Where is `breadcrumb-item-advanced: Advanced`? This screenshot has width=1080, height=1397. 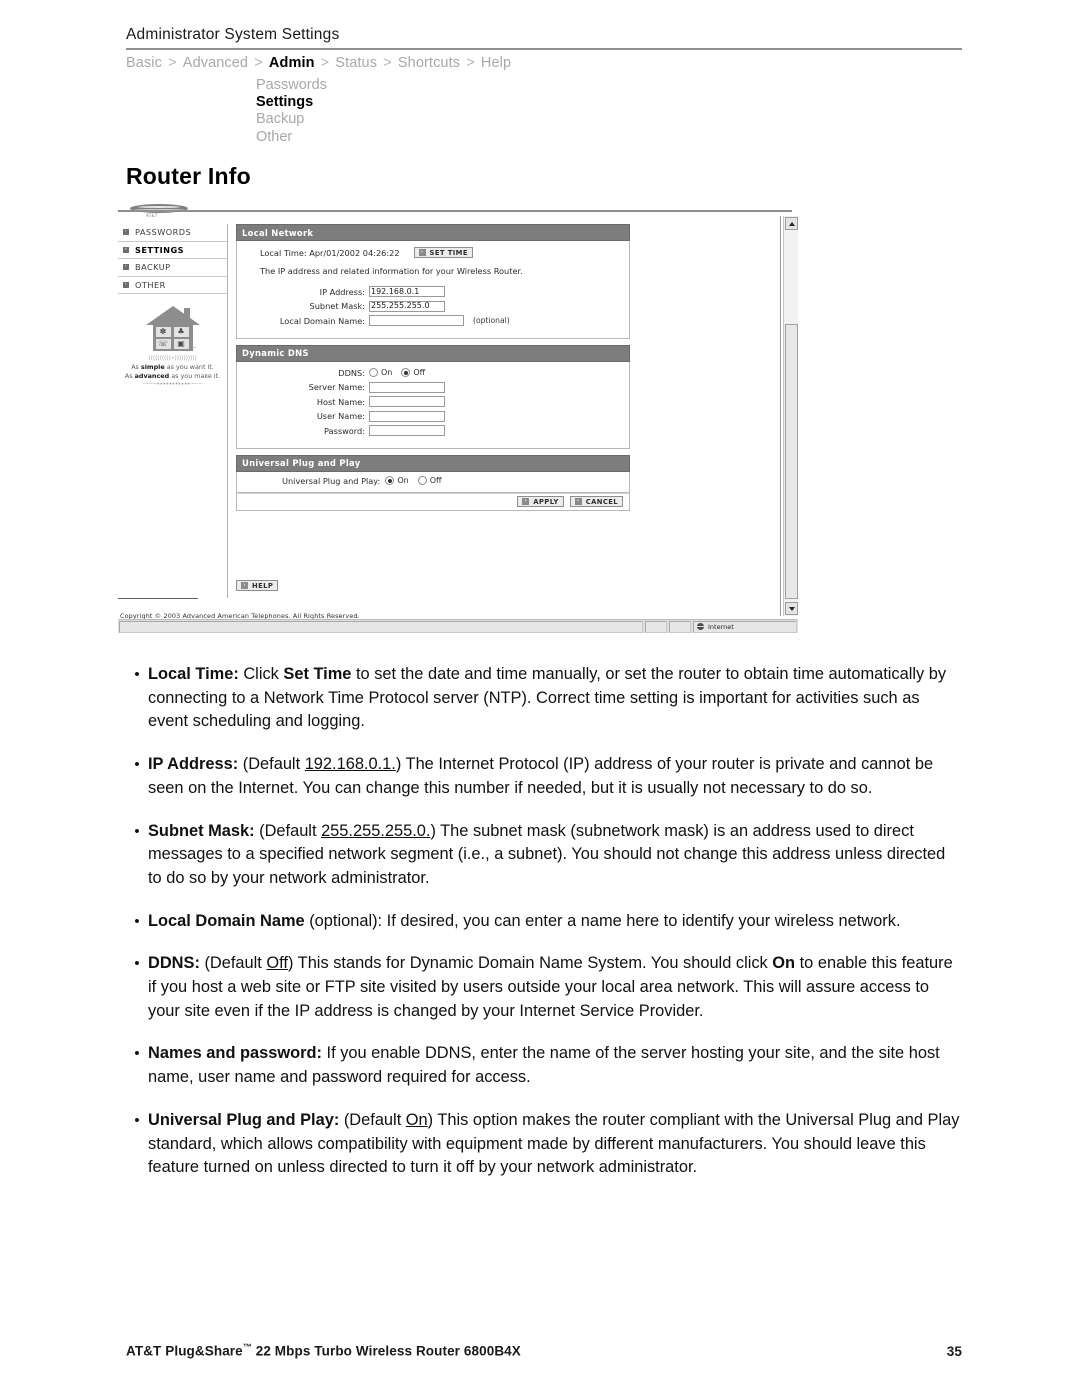 breadcrumb-item-advanced: Advanced is located at coordinates (215, 63).